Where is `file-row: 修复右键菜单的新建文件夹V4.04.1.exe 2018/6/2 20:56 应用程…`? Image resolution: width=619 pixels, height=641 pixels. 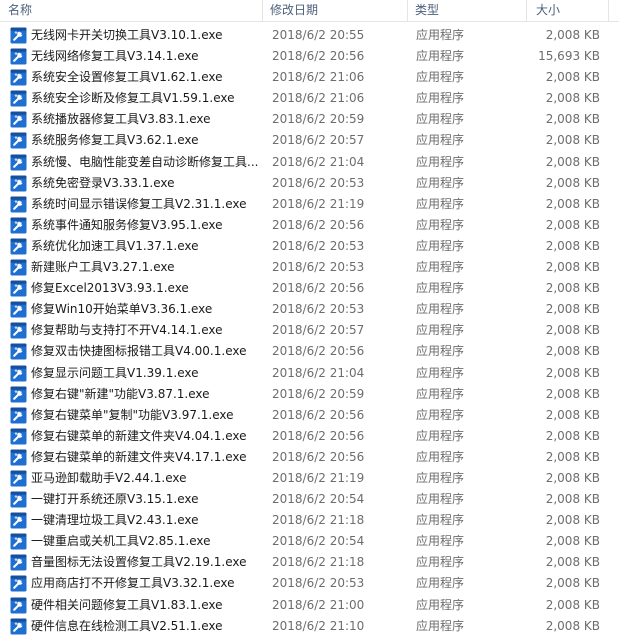
file-row: 修复右键菜单的新建文件夹V4.04.1.exe 2018/6/2 20:56 应用程… is located at coordinates (309, 436).